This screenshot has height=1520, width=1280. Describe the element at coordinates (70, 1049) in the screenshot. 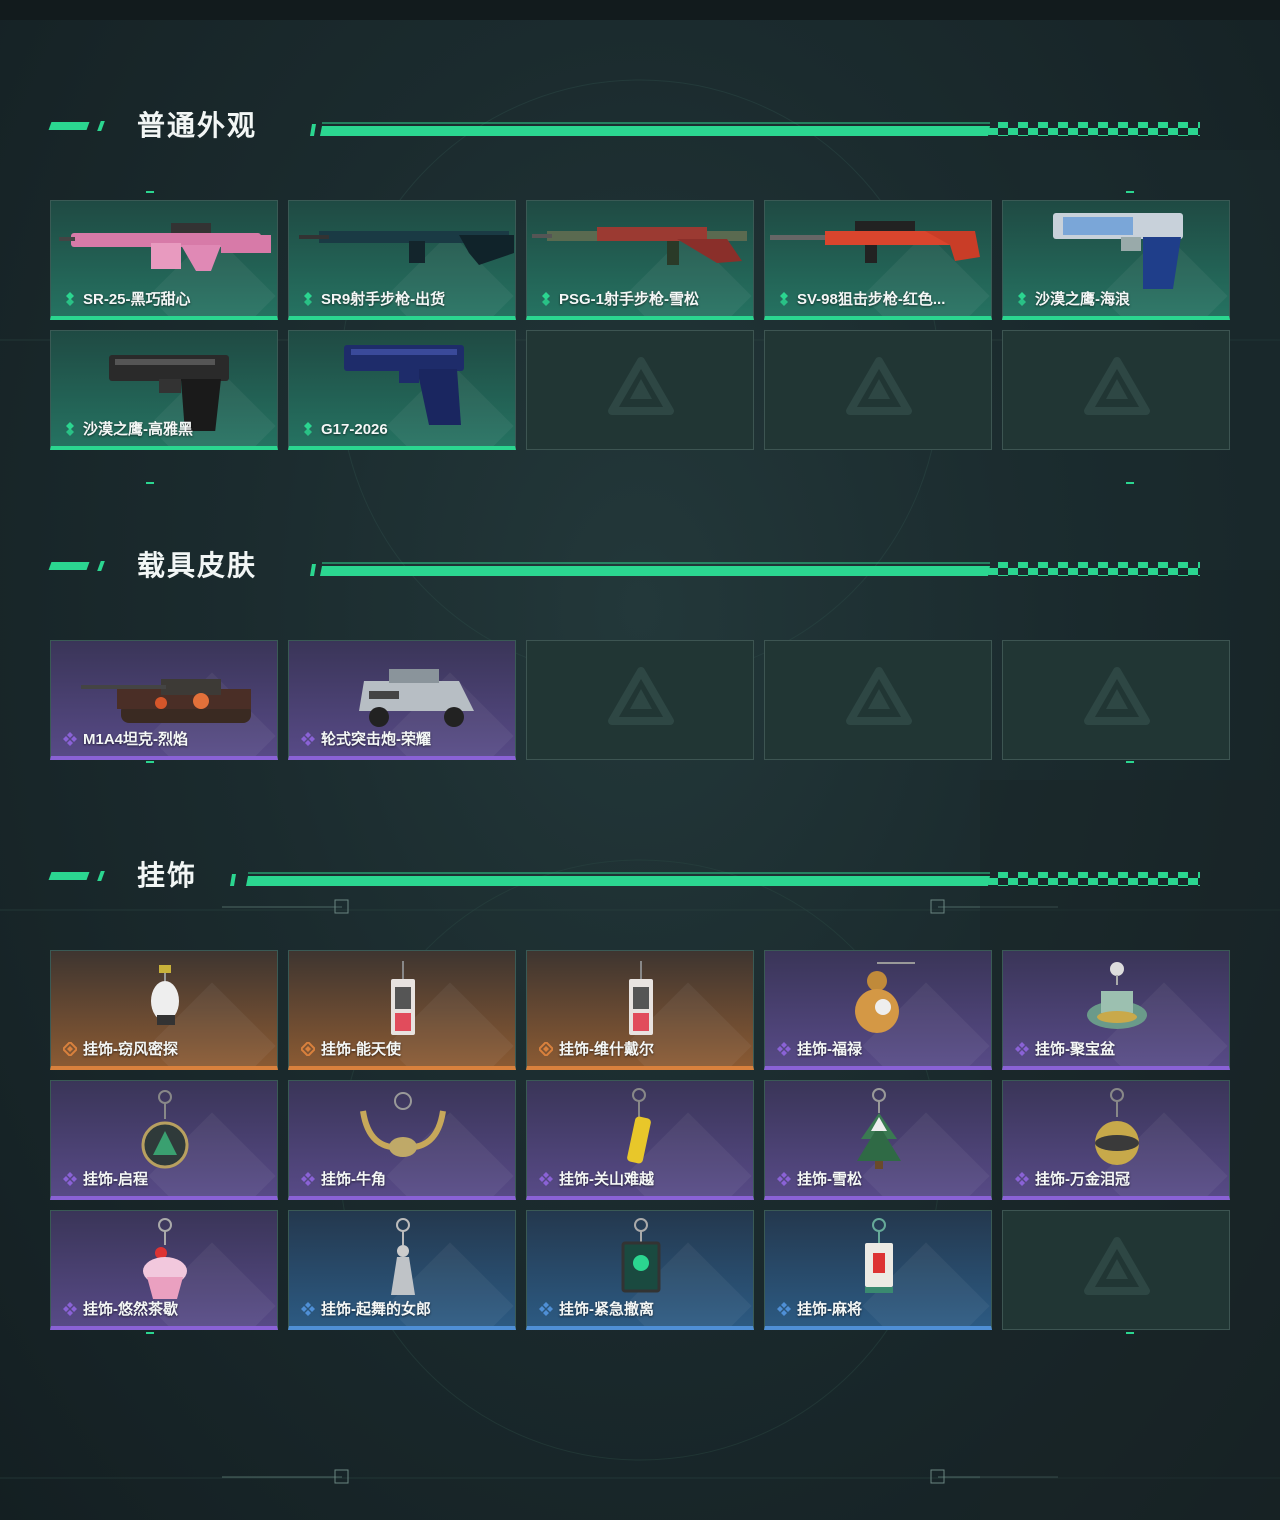

I see `rarity-orange-icon` at that location.